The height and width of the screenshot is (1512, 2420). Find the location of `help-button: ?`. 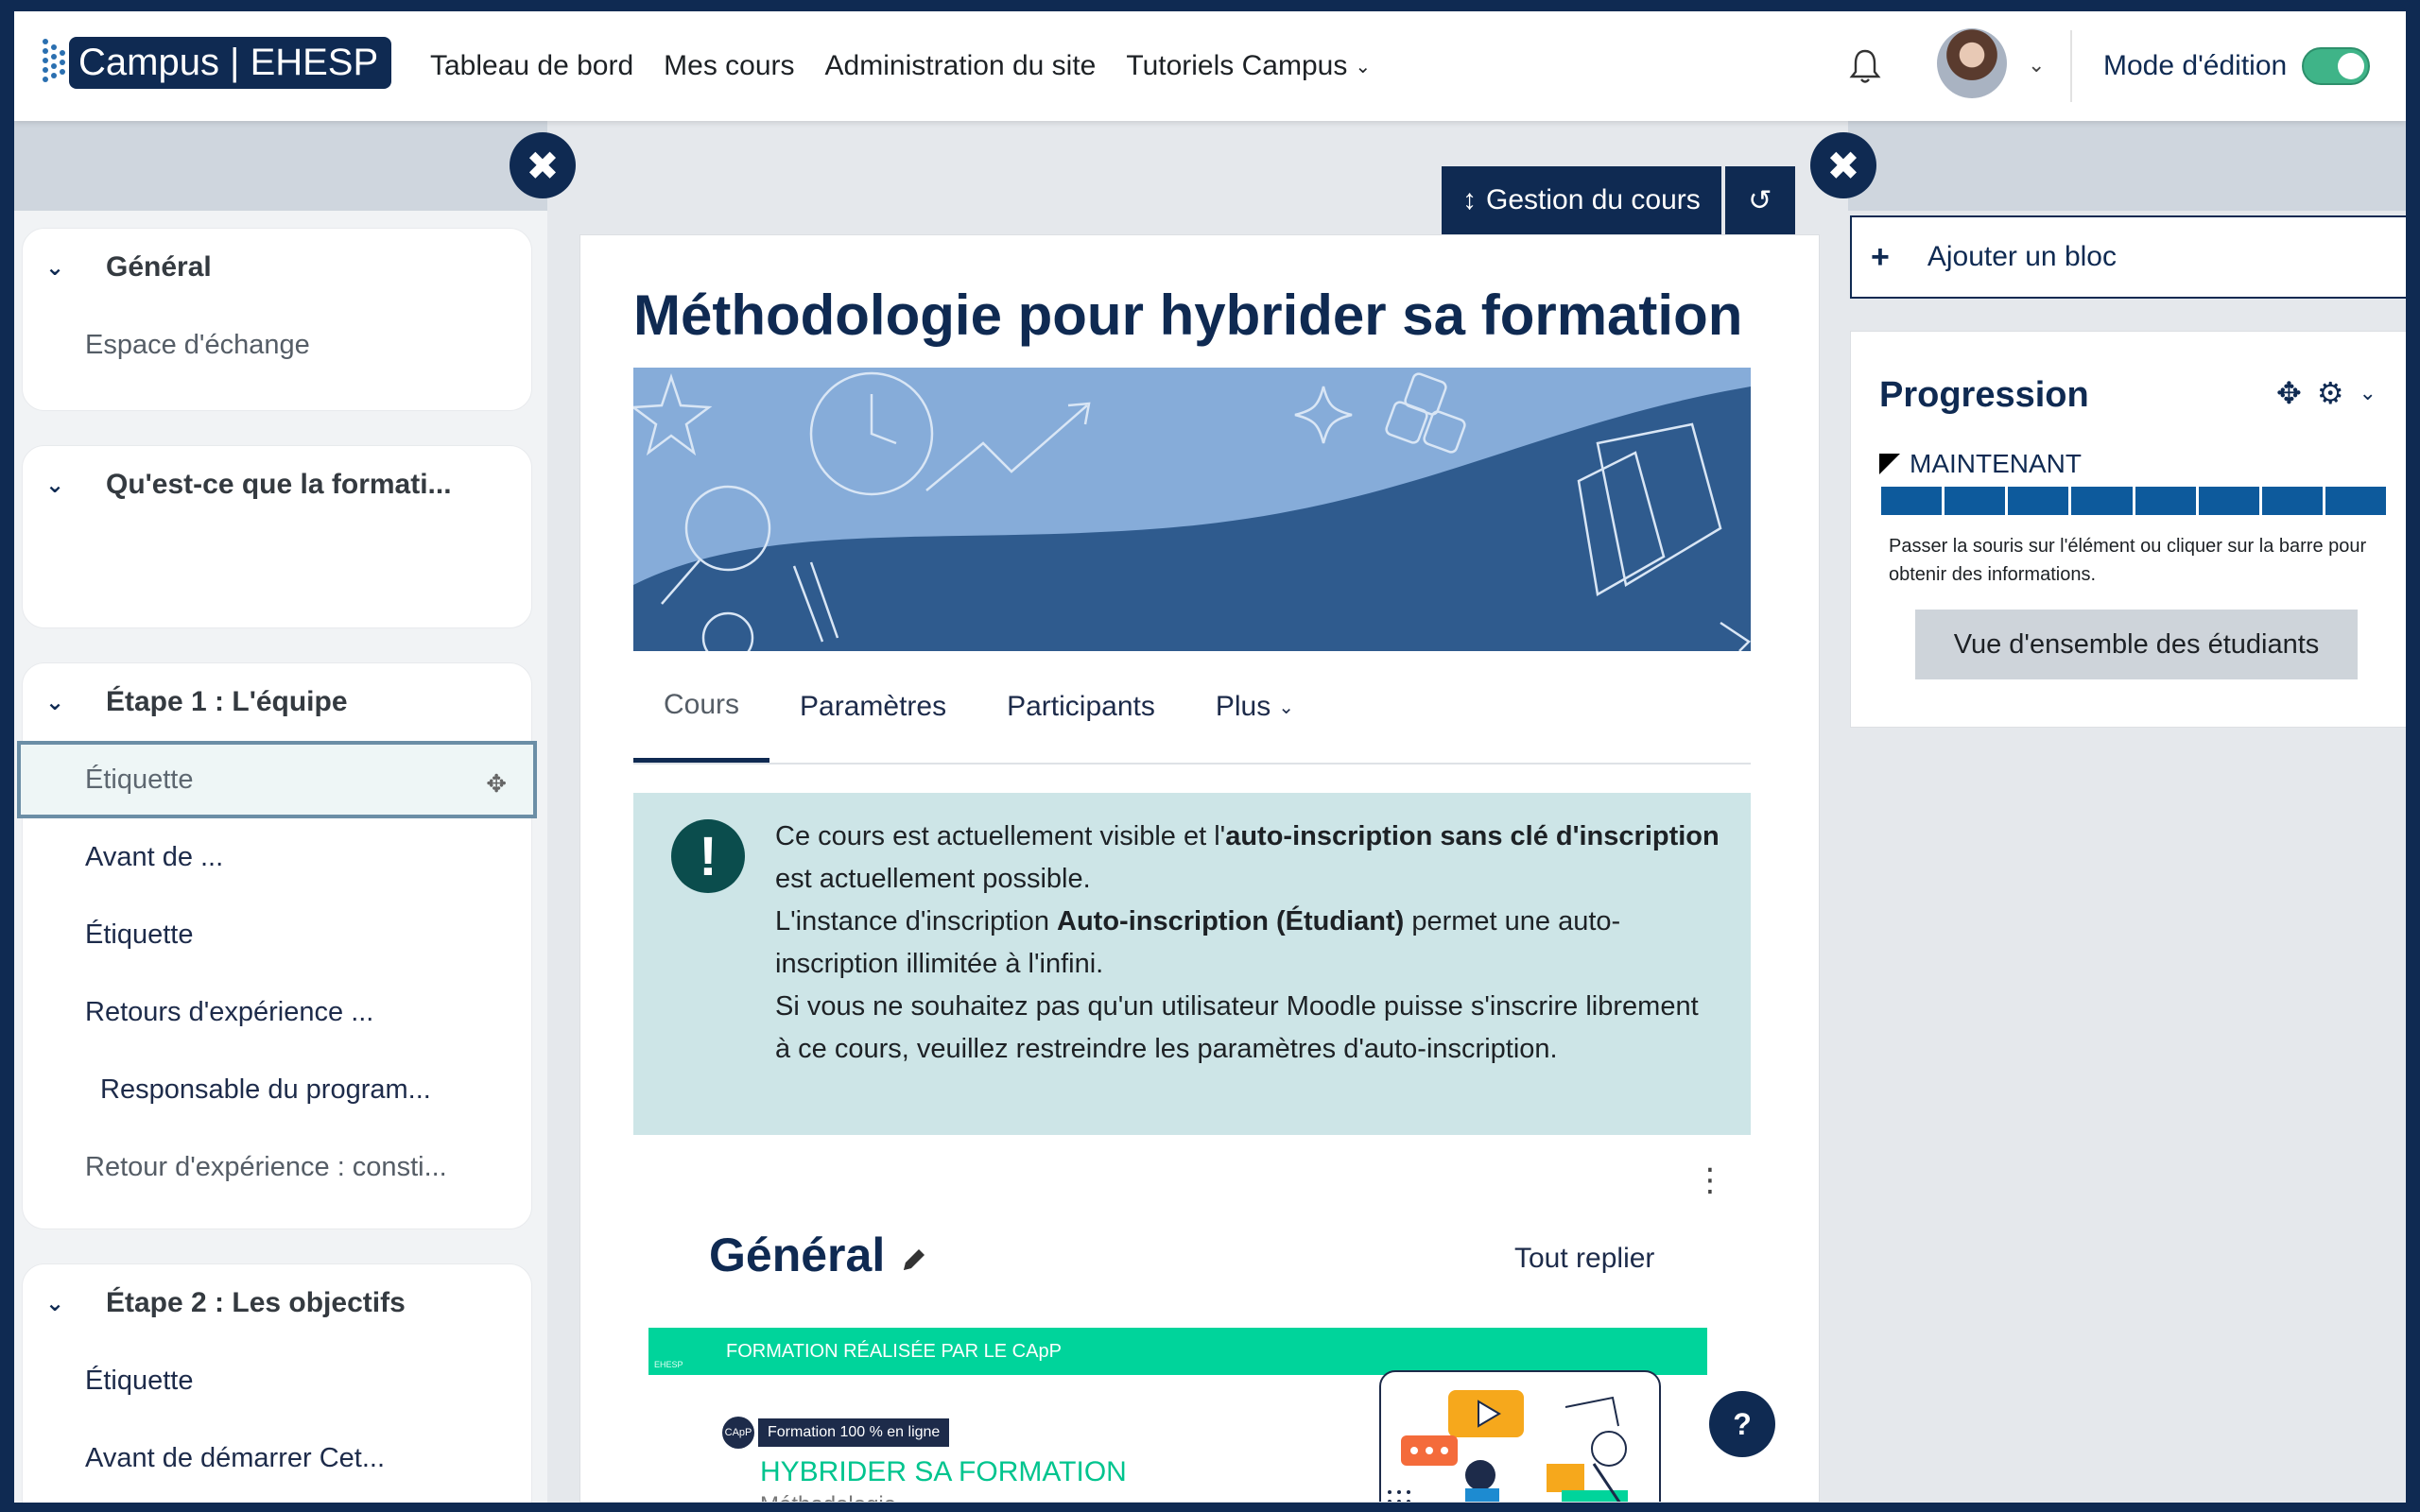

help-button: ? is located at coordinates (1742, 1424).